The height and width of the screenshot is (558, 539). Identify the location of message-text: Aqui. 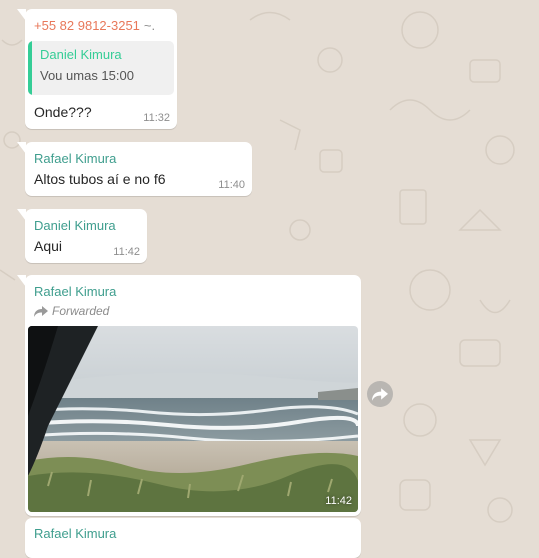
(48, 246).